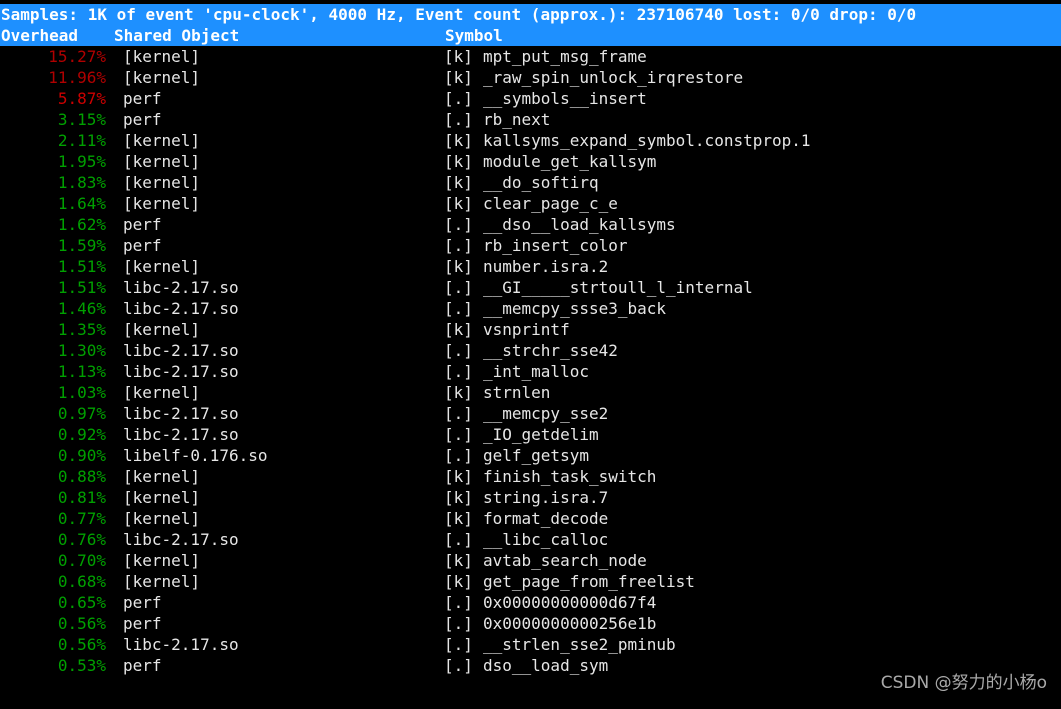 This screenshot has width=1061, height=709. I want to click on row-symbol-name: _IO_getdelim, so click(541, 434).